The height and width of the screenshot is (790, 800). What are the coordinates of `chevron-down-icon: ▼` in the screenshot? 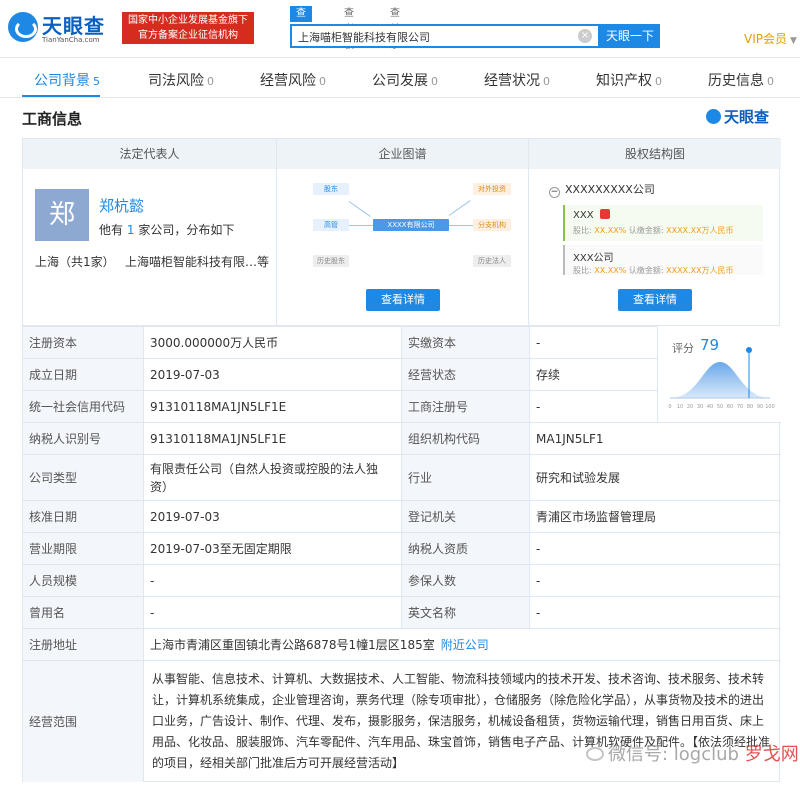 It's located at (793, 41).